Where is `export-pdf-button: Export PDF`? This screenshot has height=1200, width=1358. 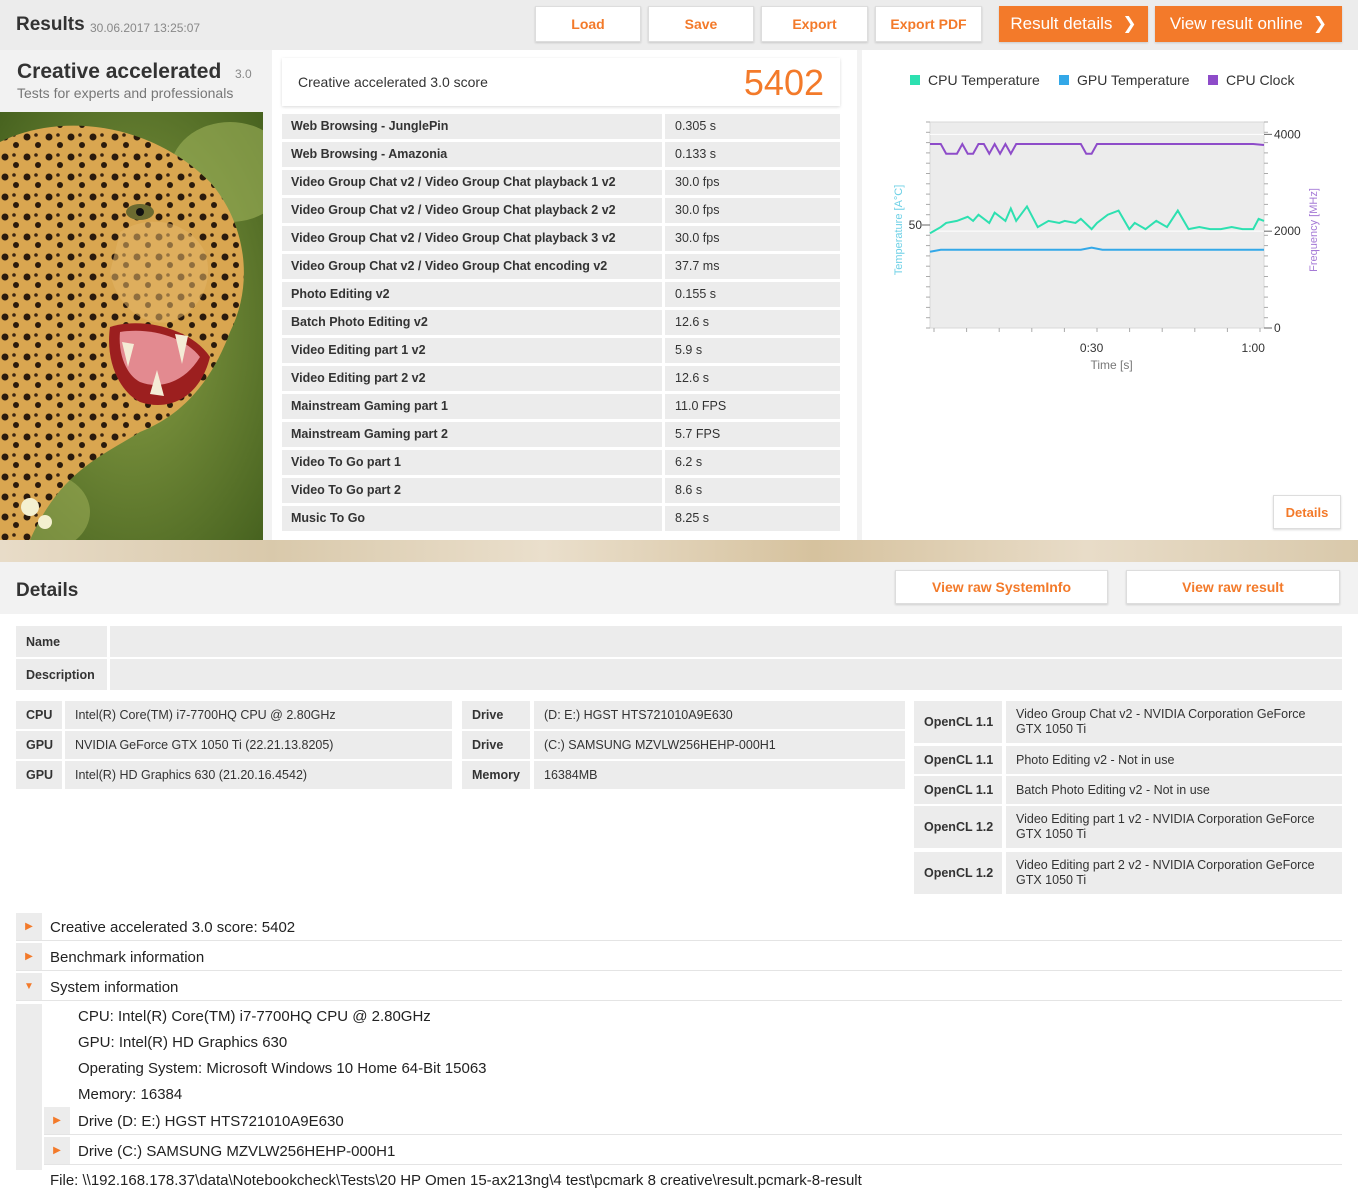 export-pdf-button: Export PDF is located at coordinates (928, 24).